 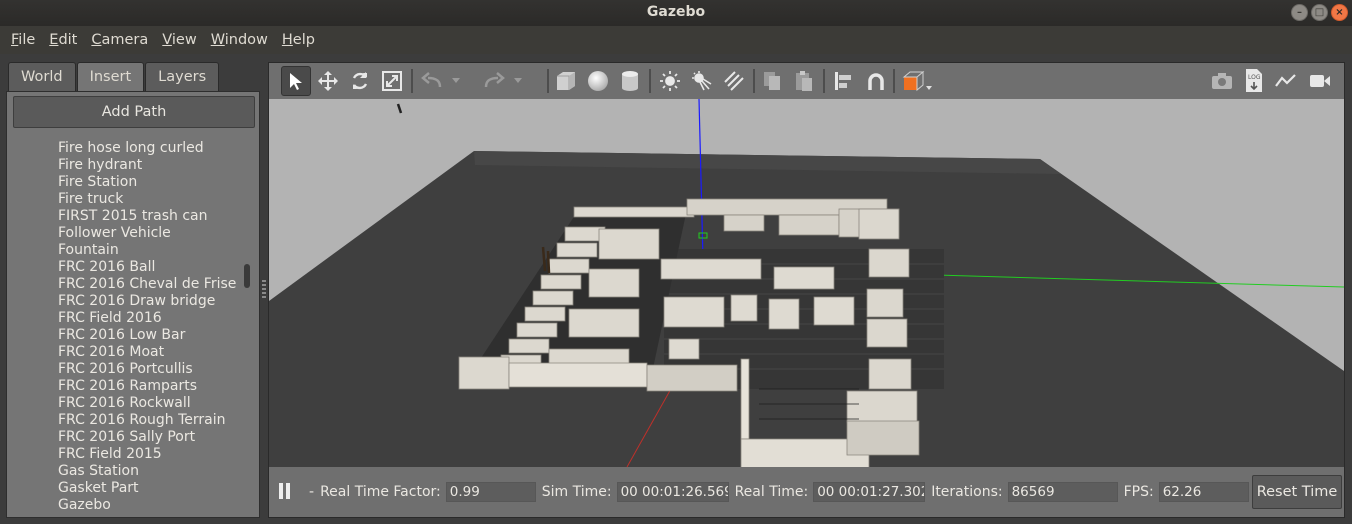 I want to click on list-scrollbar, so click(x=247, y=276).